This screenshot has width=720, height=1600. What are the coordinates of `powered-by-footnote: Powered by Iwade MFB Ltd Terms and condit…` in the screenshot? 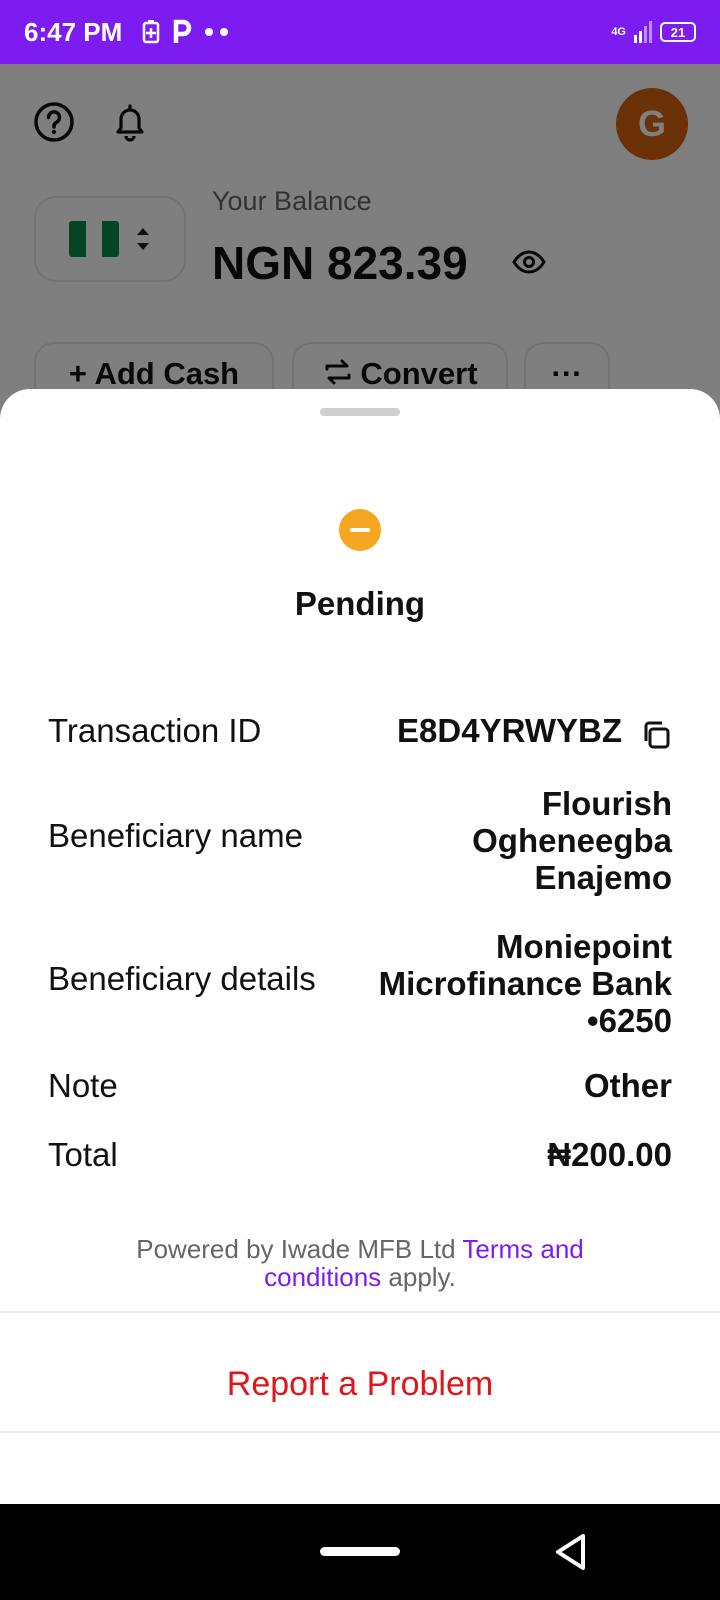 It's located at (360, 1263).